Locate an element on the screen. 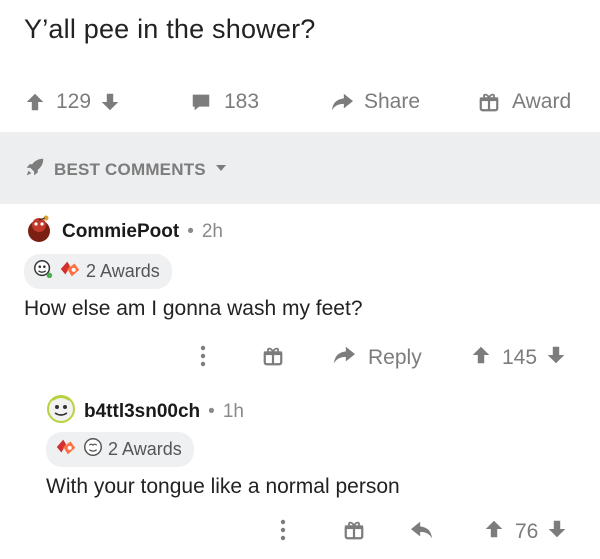  share-button: Share is located at coordinates (375, 102).